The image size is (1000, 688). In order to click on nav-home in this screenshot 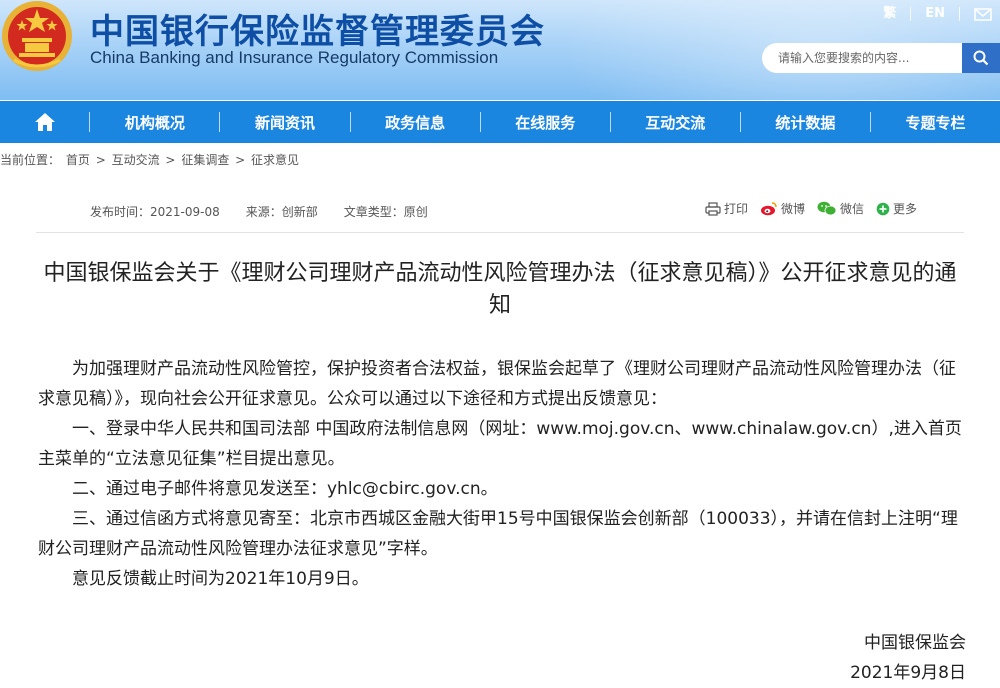, I will do `click(44, 122)`.